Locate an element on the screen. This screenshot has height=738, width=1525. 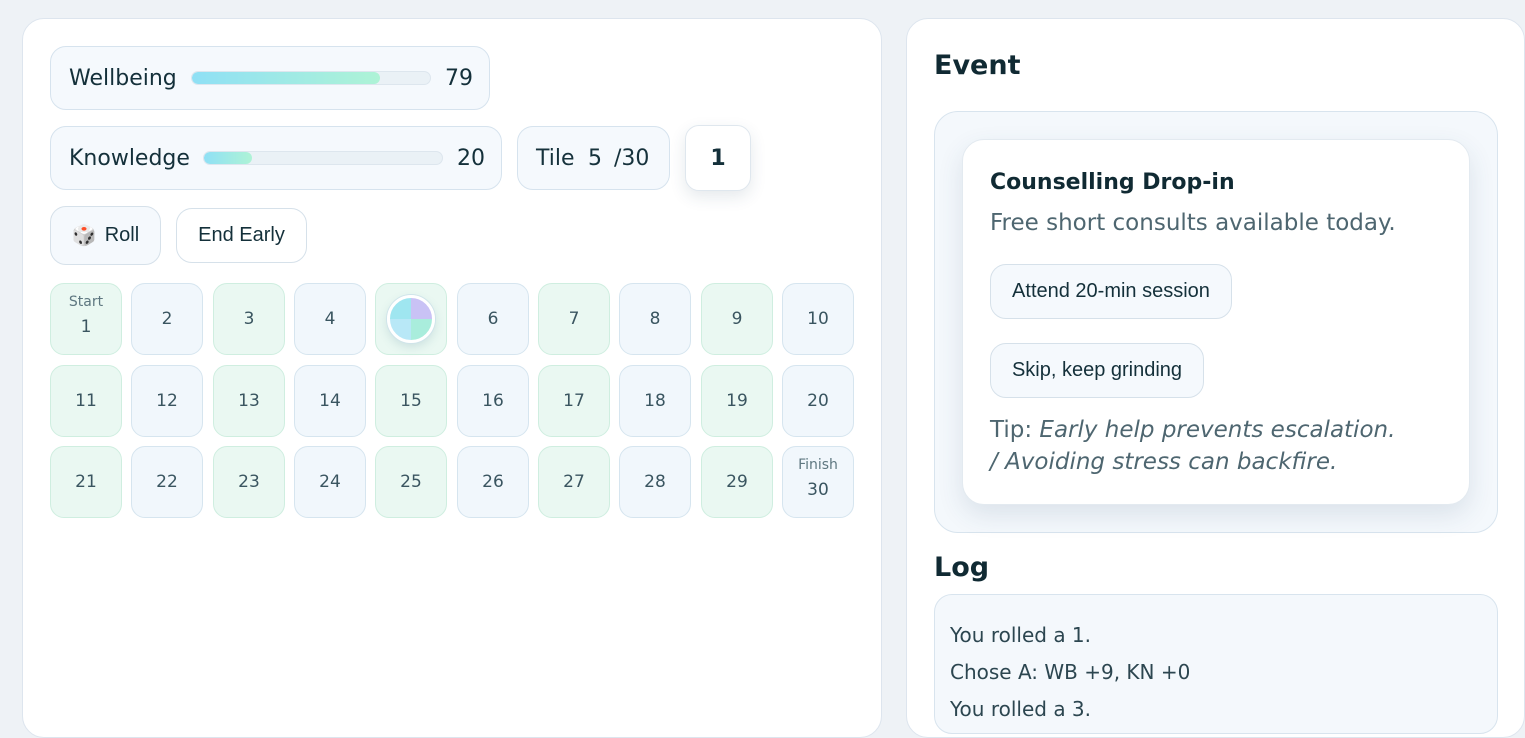
board-tile: 18 is located at coordinates (655, 401).